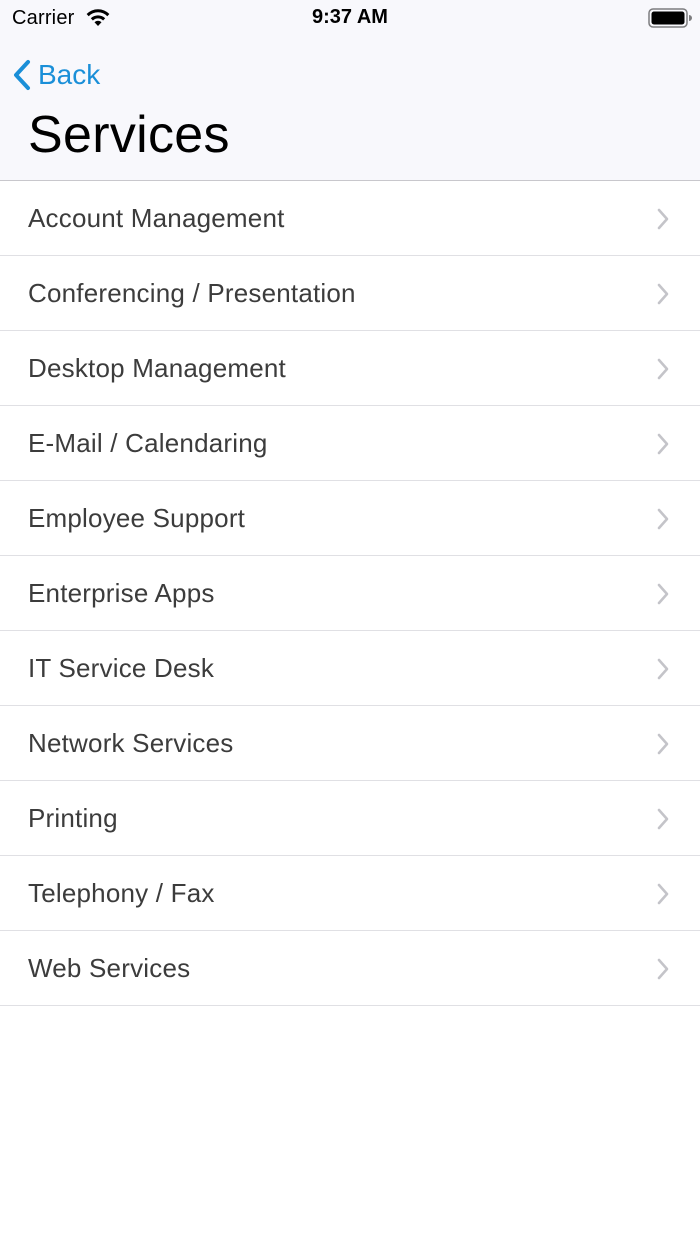 This screenshot has height=1244, width=700. Describe the element at coordinates (121, 892) in the screenshot. I see `list-item-label: Telephony / Fax` at that location.